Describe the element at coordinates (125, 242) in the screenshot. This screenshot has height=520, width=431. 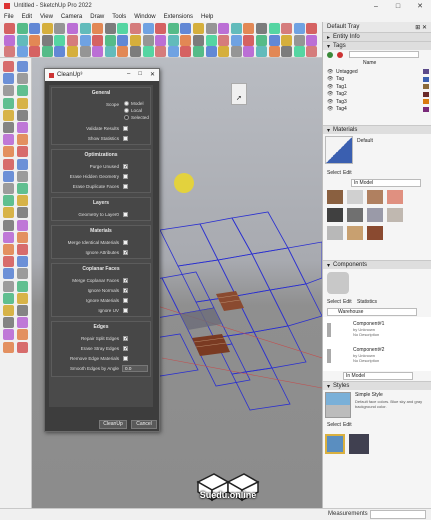
I see `merge-materials-checkbox` at that location.